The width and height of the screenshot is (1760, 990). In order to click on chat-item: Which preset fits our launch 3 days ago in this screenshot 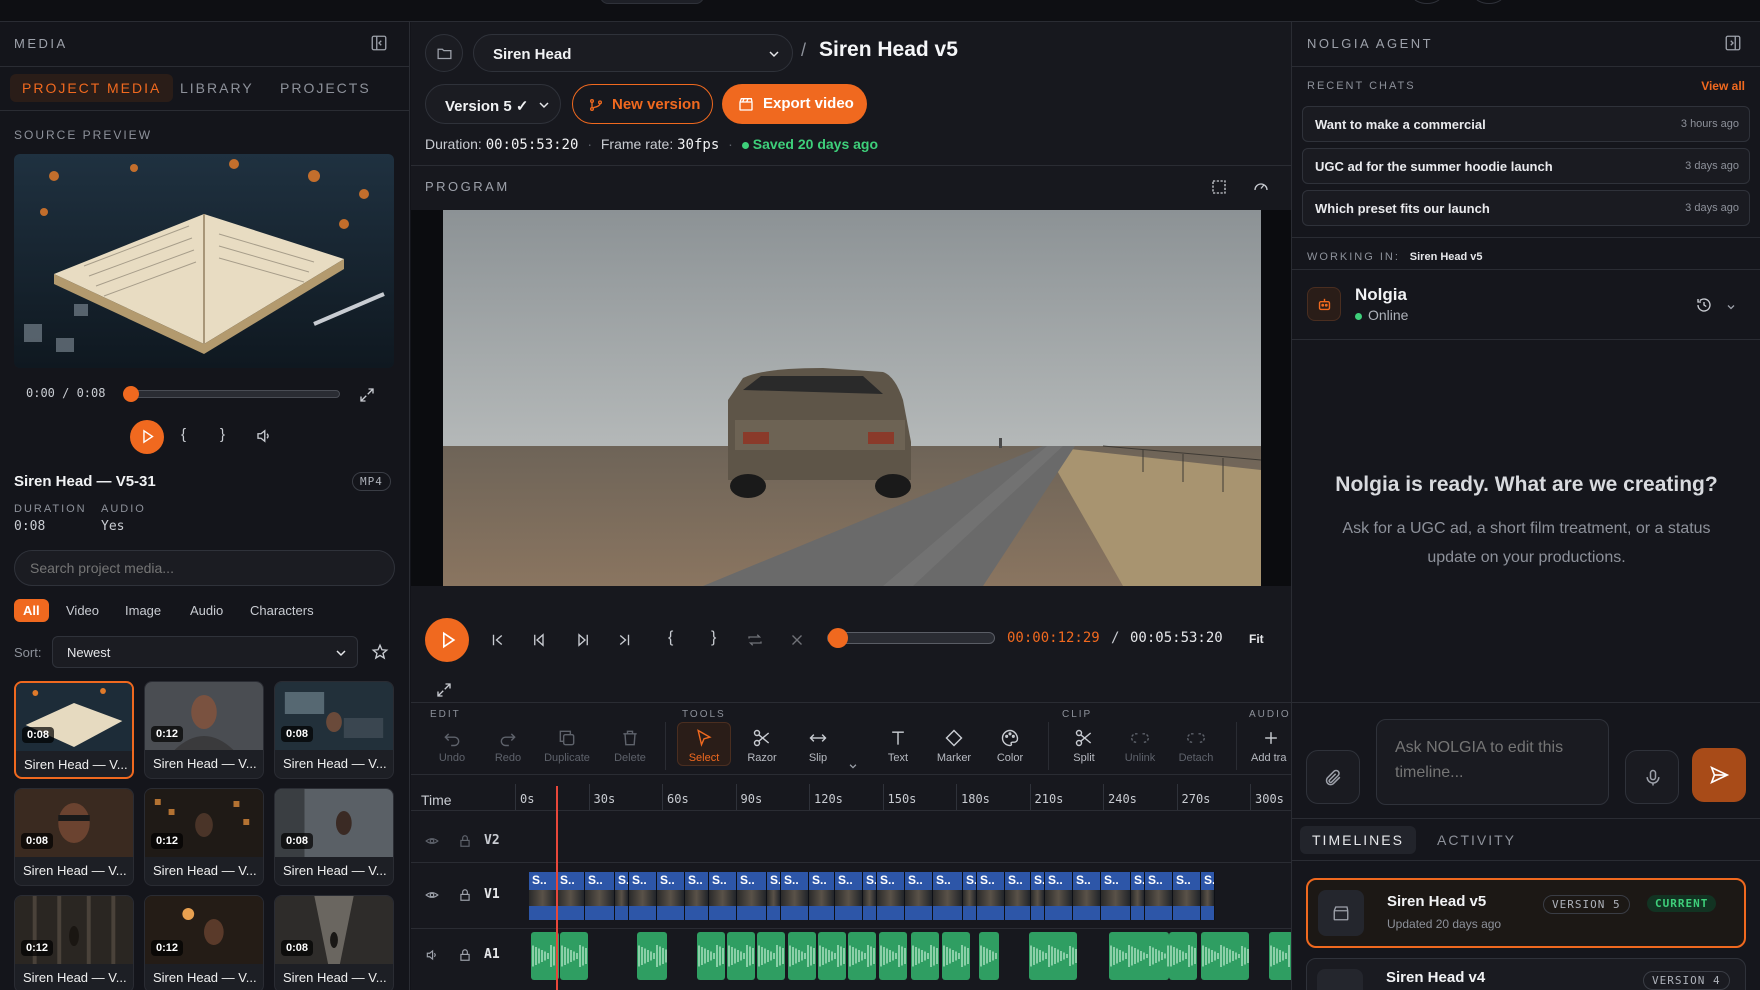, I will do `click(1526, 208)`.